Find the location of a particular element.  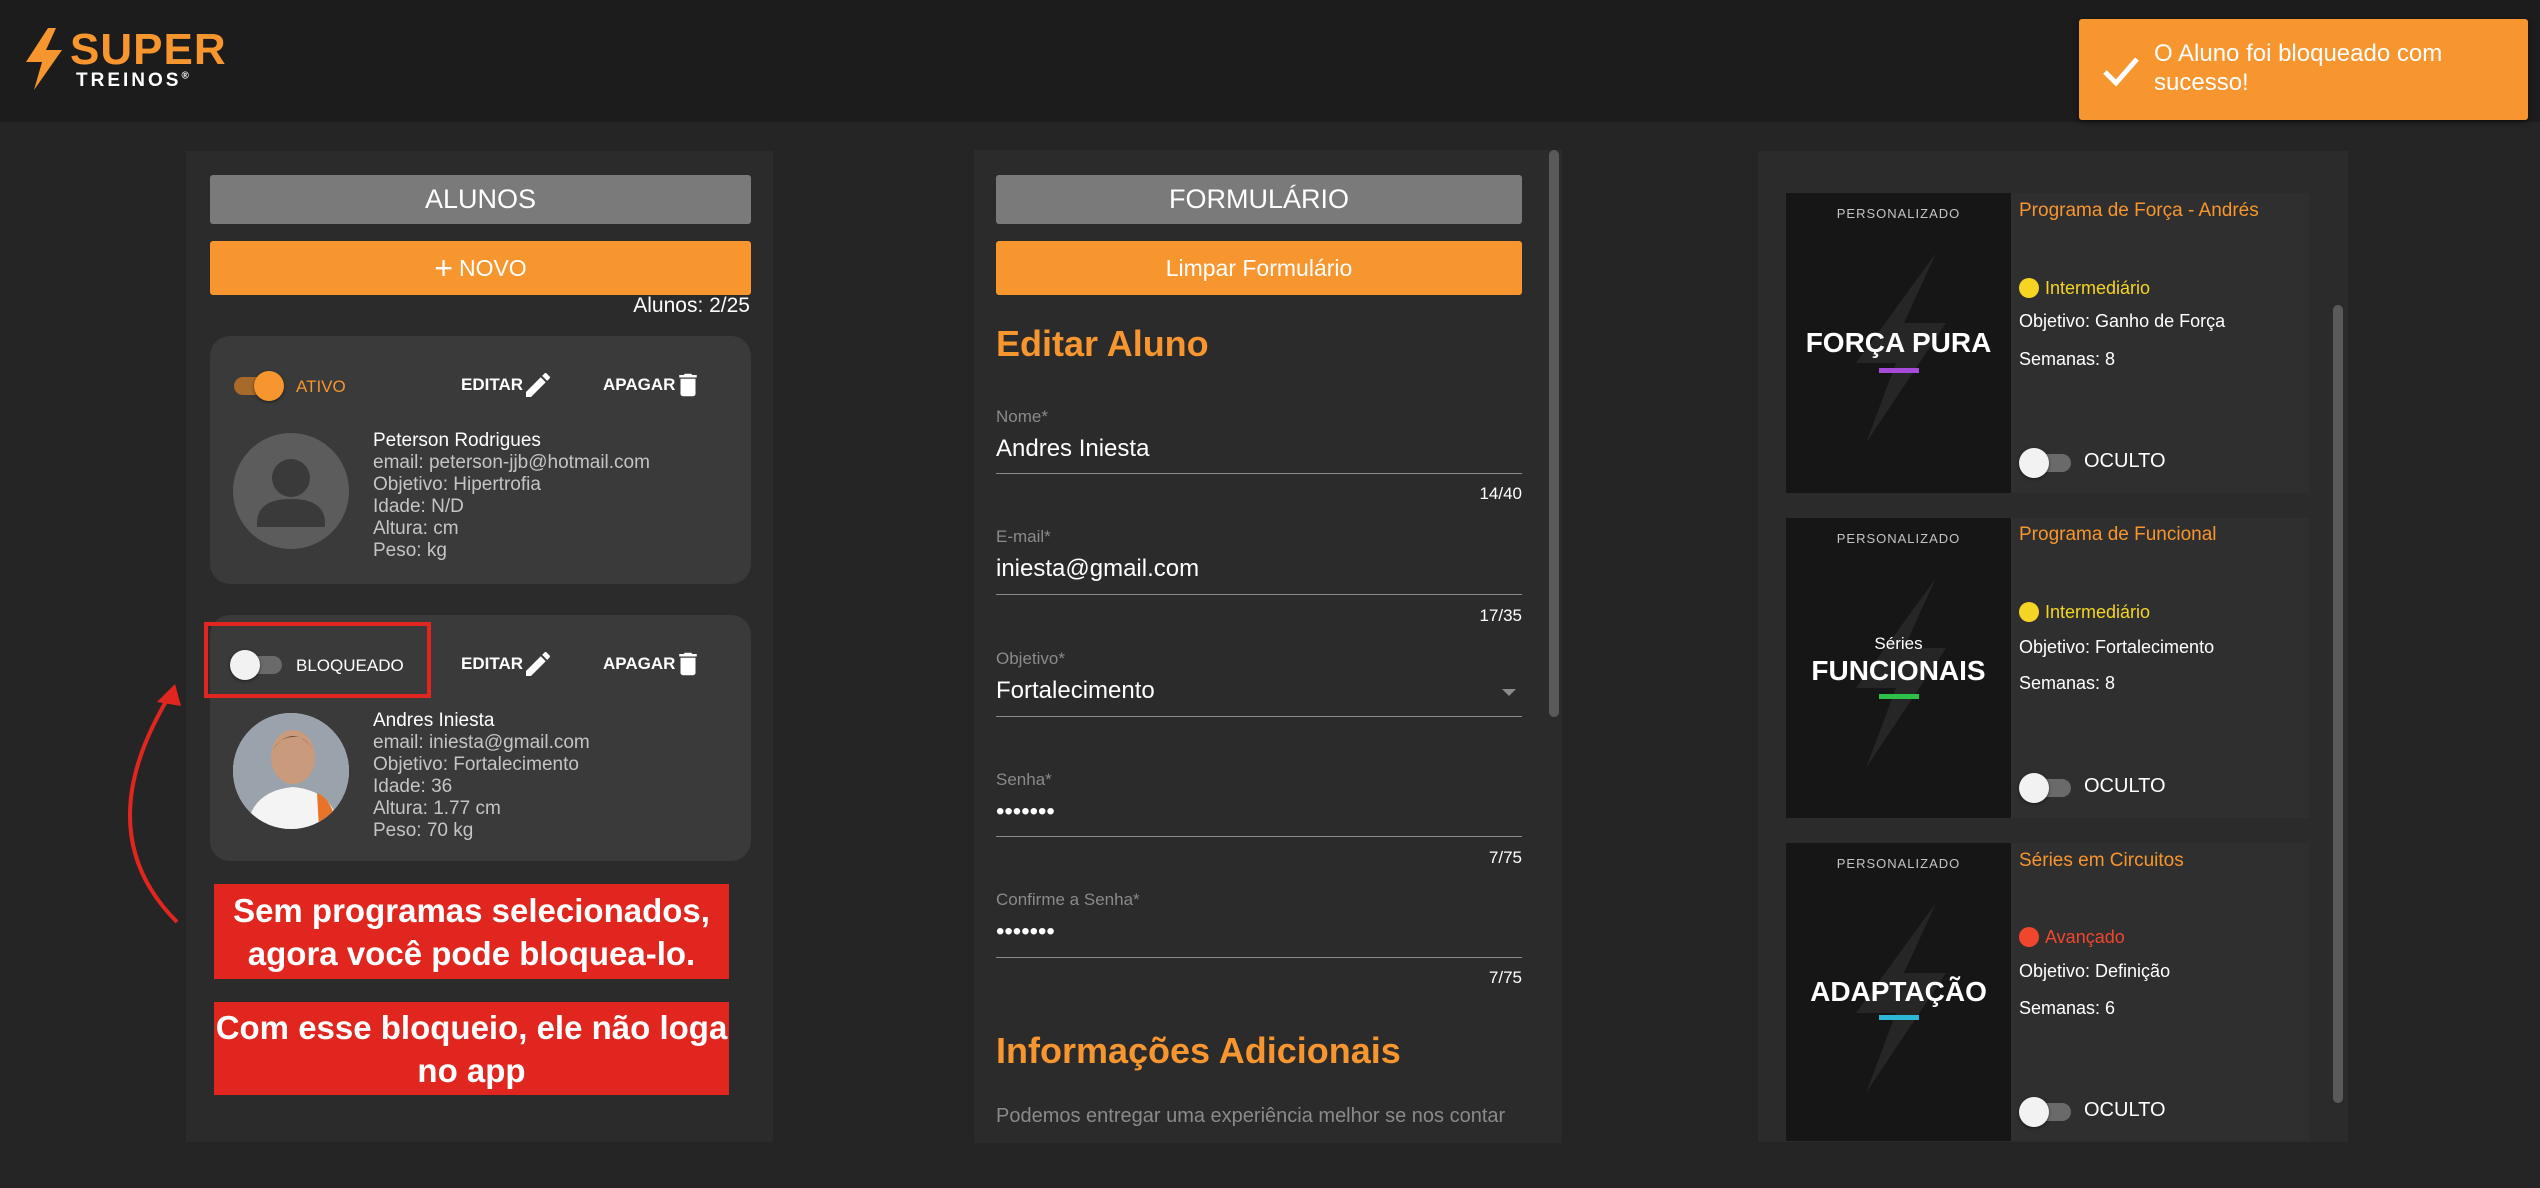

user-icon is located at coordinates (291, 493).